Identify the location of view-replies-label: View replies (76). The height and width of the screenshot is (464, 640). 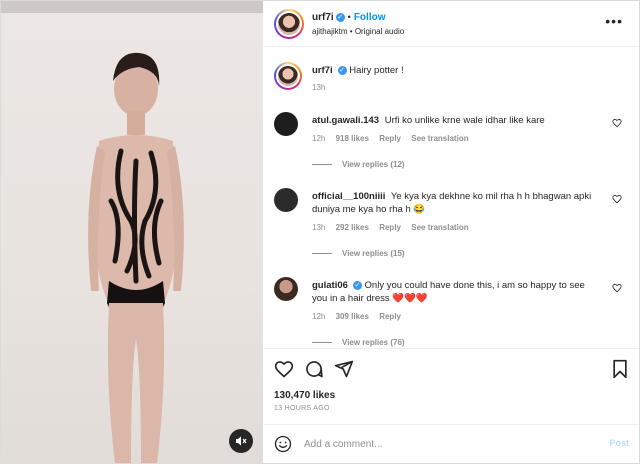
(373, 342).